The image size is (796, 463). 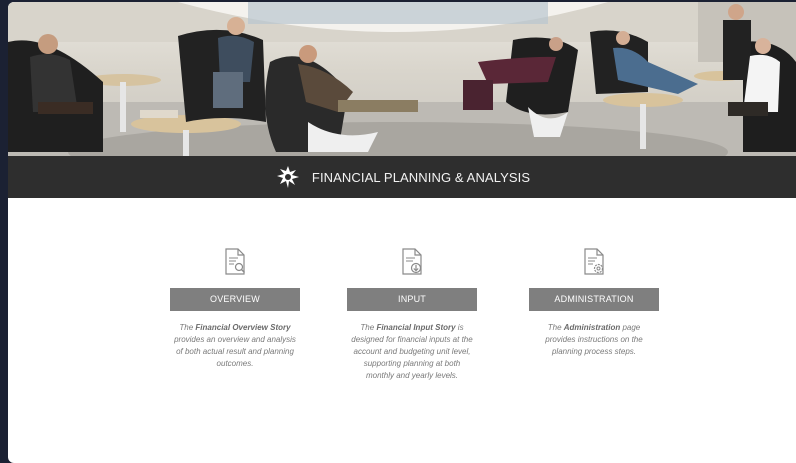 I want to click on document-search-icon, so click(x=235, y=261).